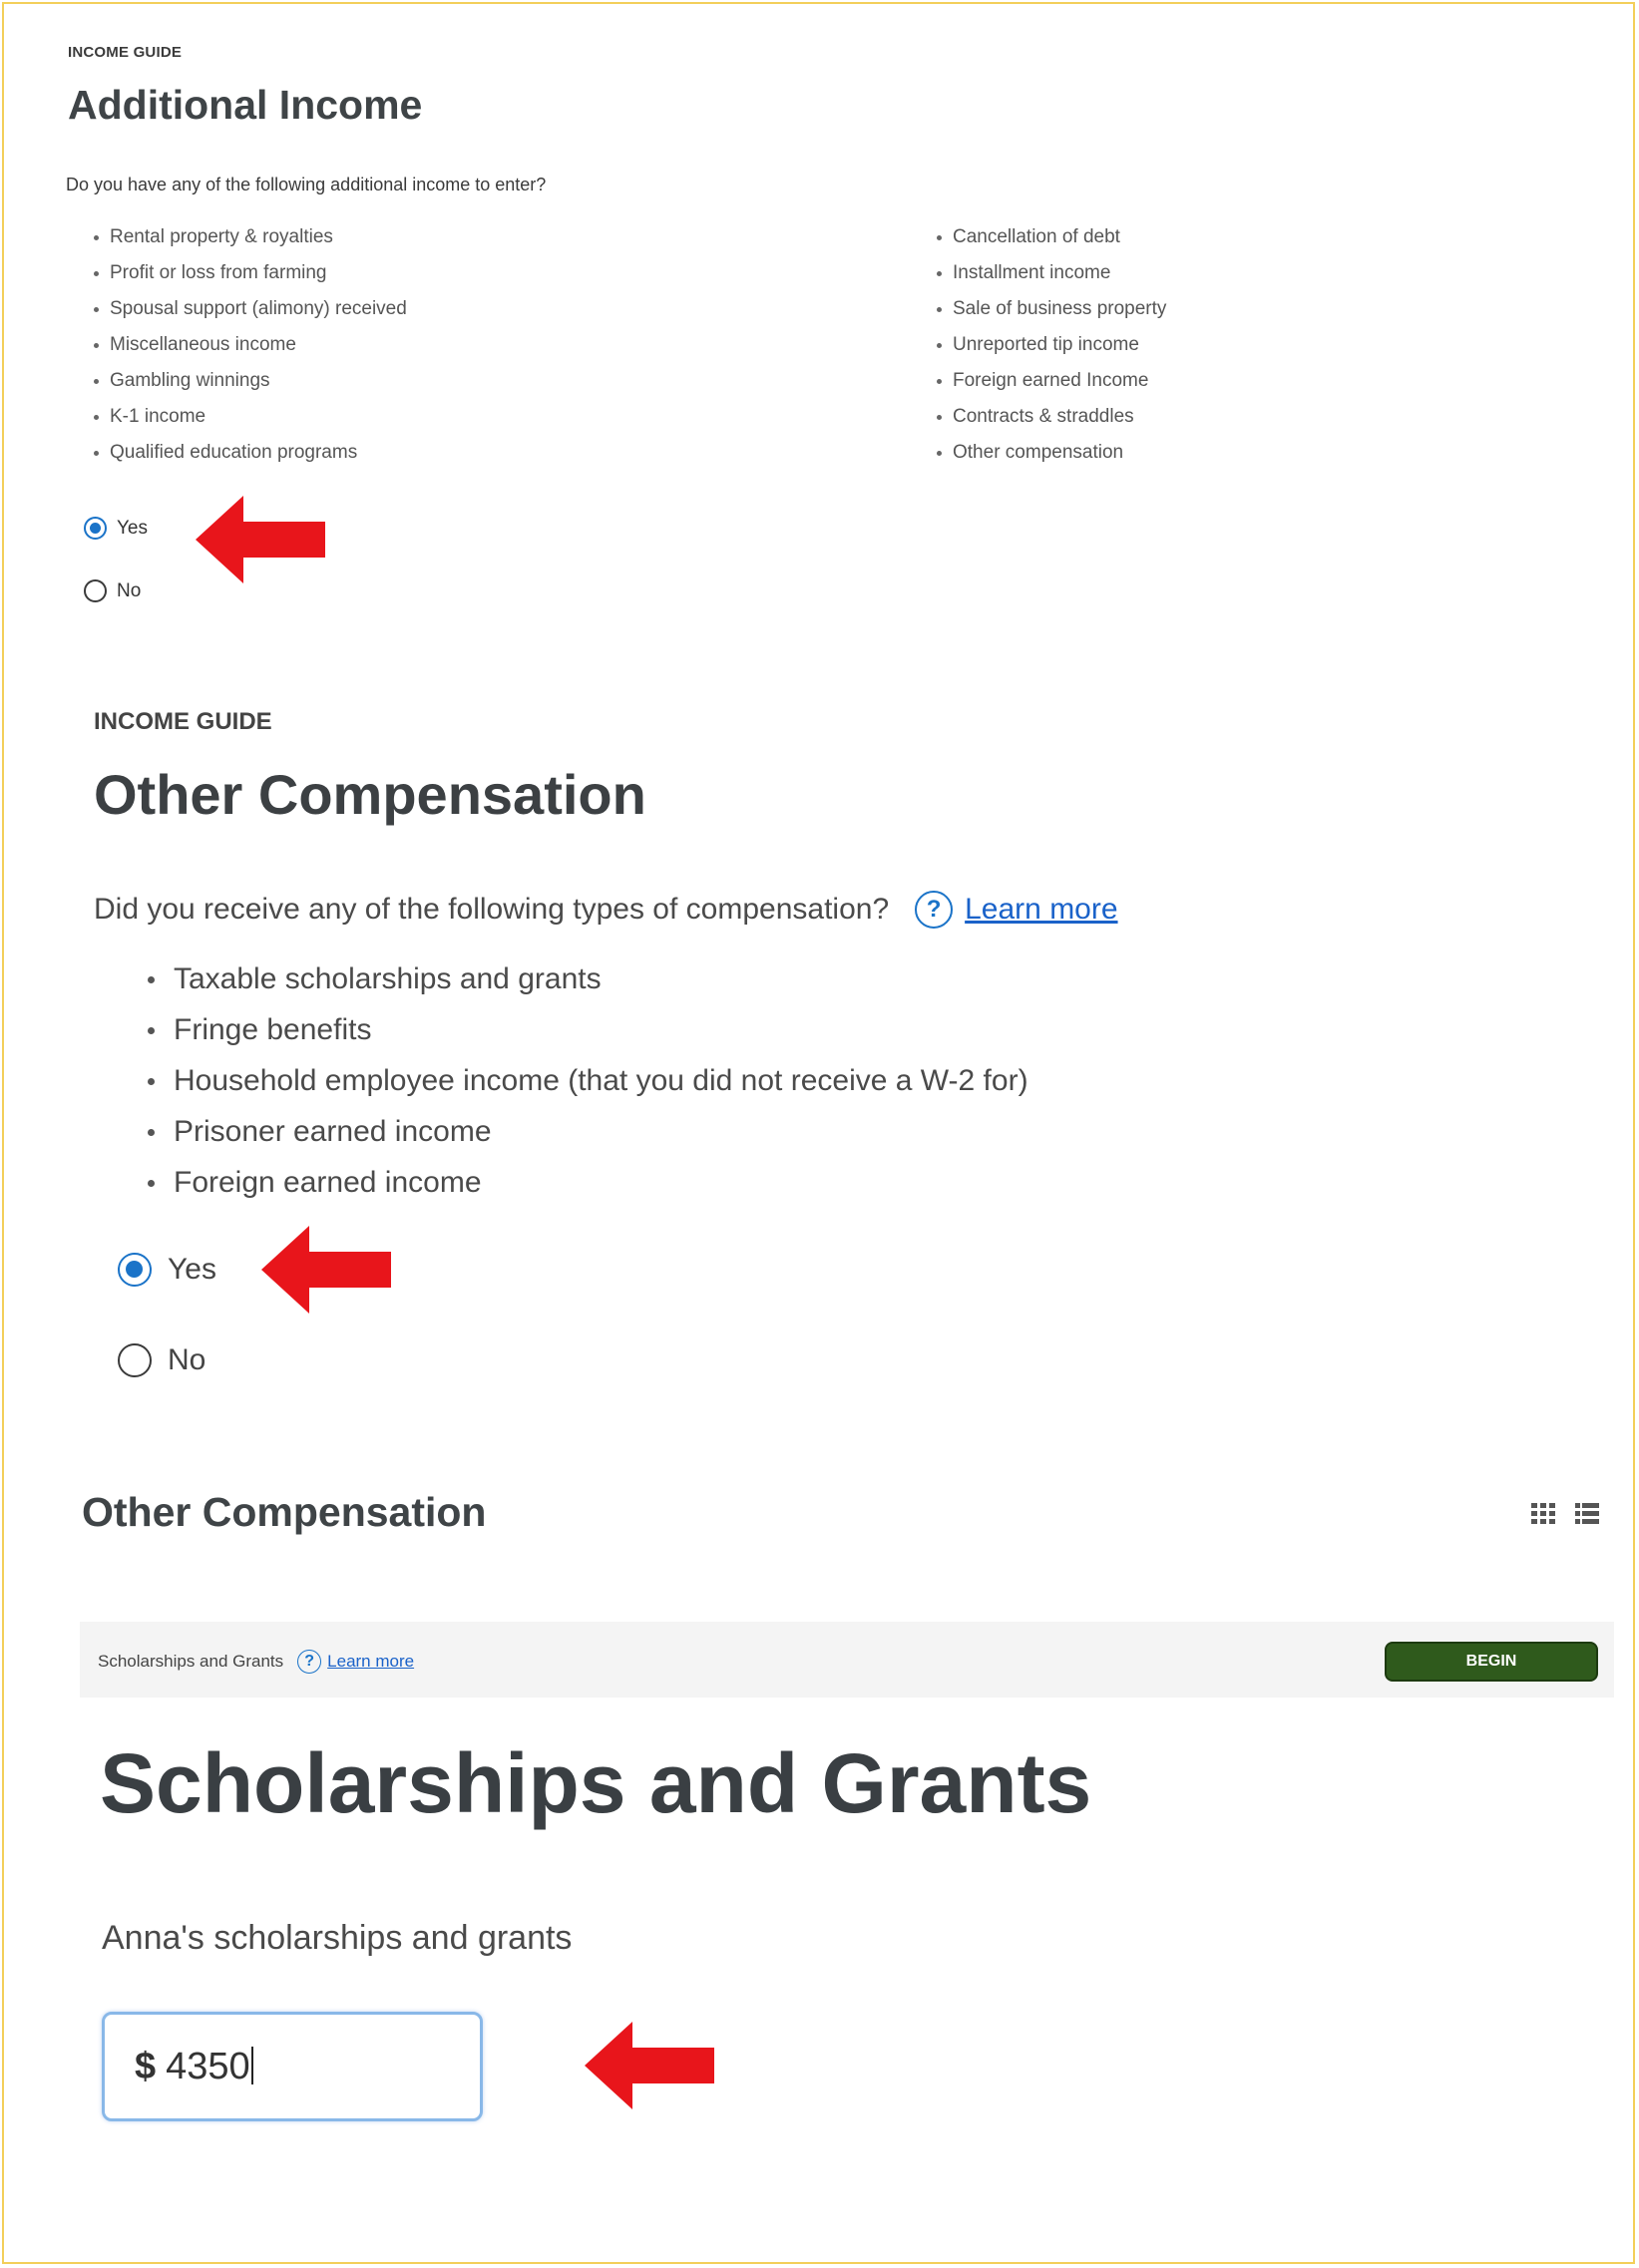 This screenshot has height=2268, width=1639. What do you see at coordinates (167, 1270) in the screenshot?
I see `section2-yes-option: Yes` at bounding box center [167, 1270].